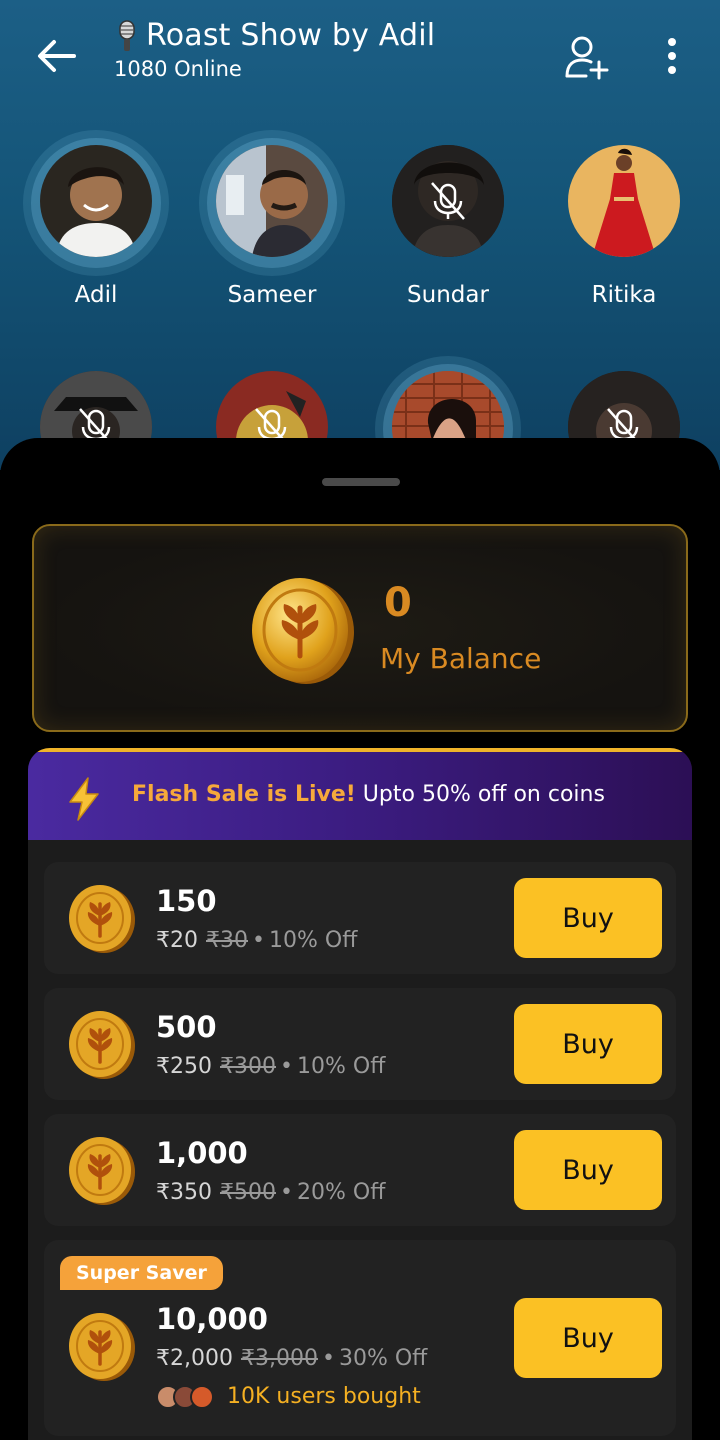 The height and width of the screenshot is (1440, 720). Describe the element at coordinates (177, 940) in the screenshot. I see `pack-price: ₹20` at that location.